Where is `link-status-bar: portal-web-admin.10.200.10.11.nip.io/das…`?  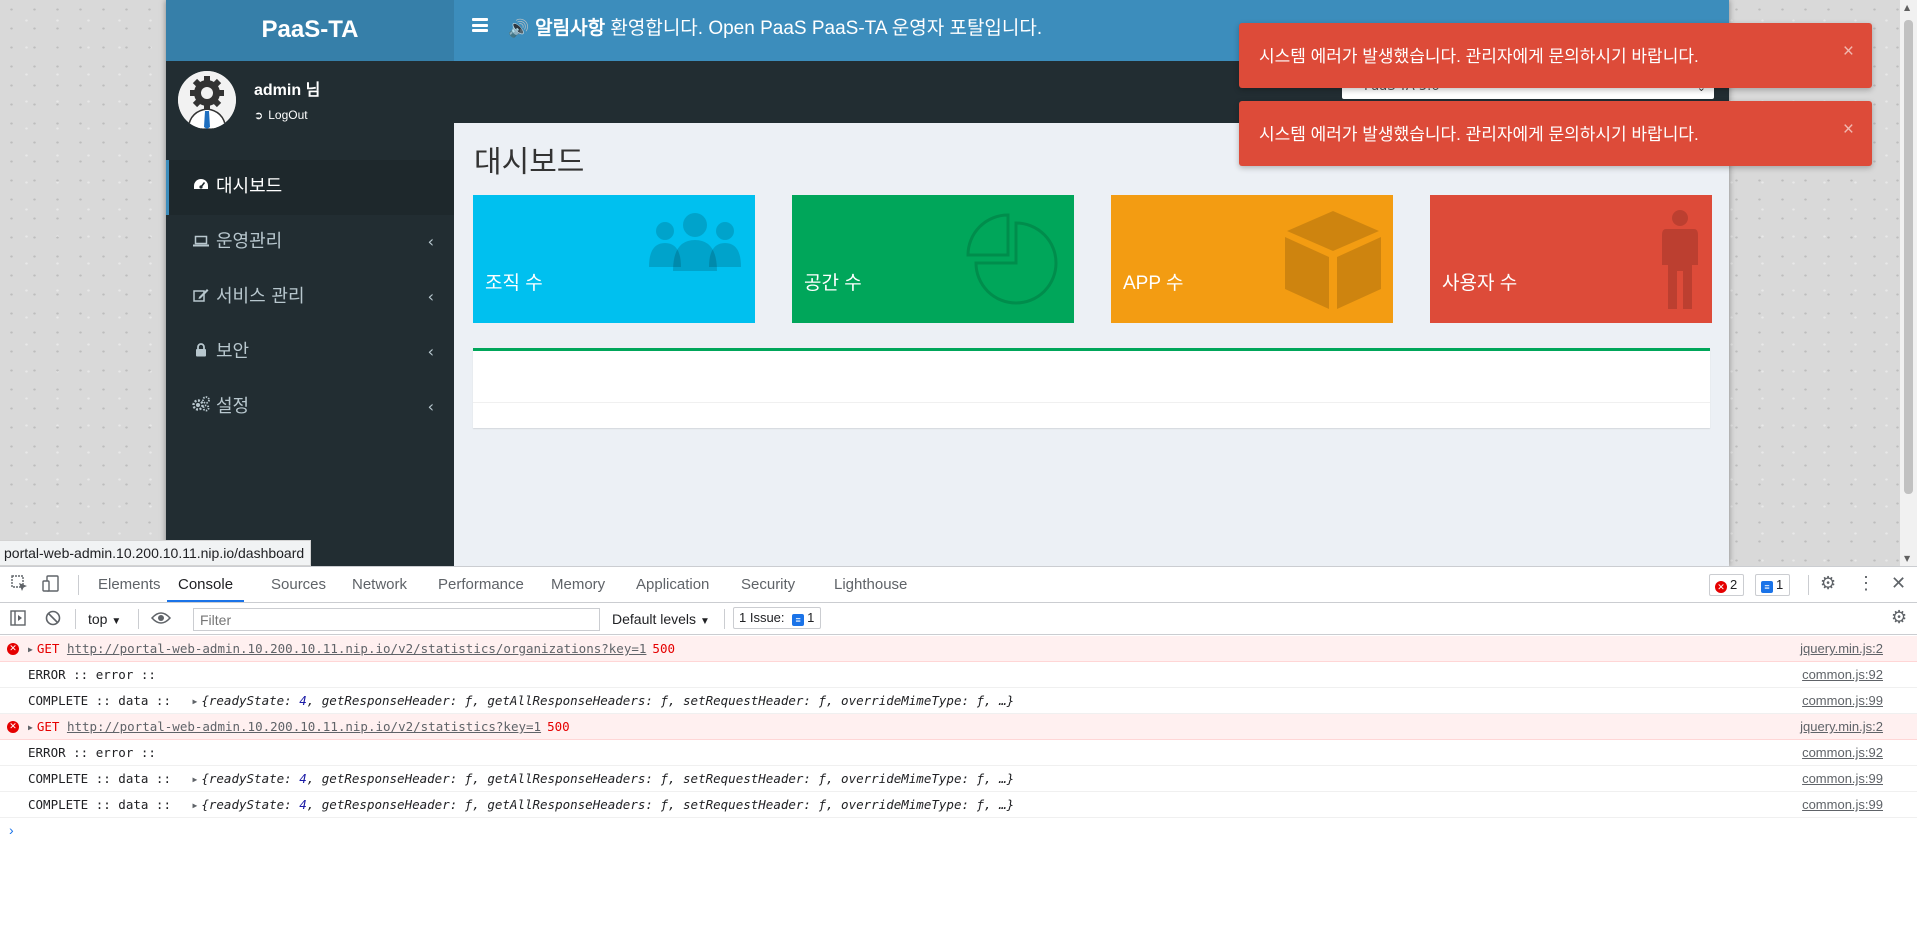 link-status-bar: portal-web-admin.10.200.10.11.nip.io/das… is located at coordinates (156, 553).